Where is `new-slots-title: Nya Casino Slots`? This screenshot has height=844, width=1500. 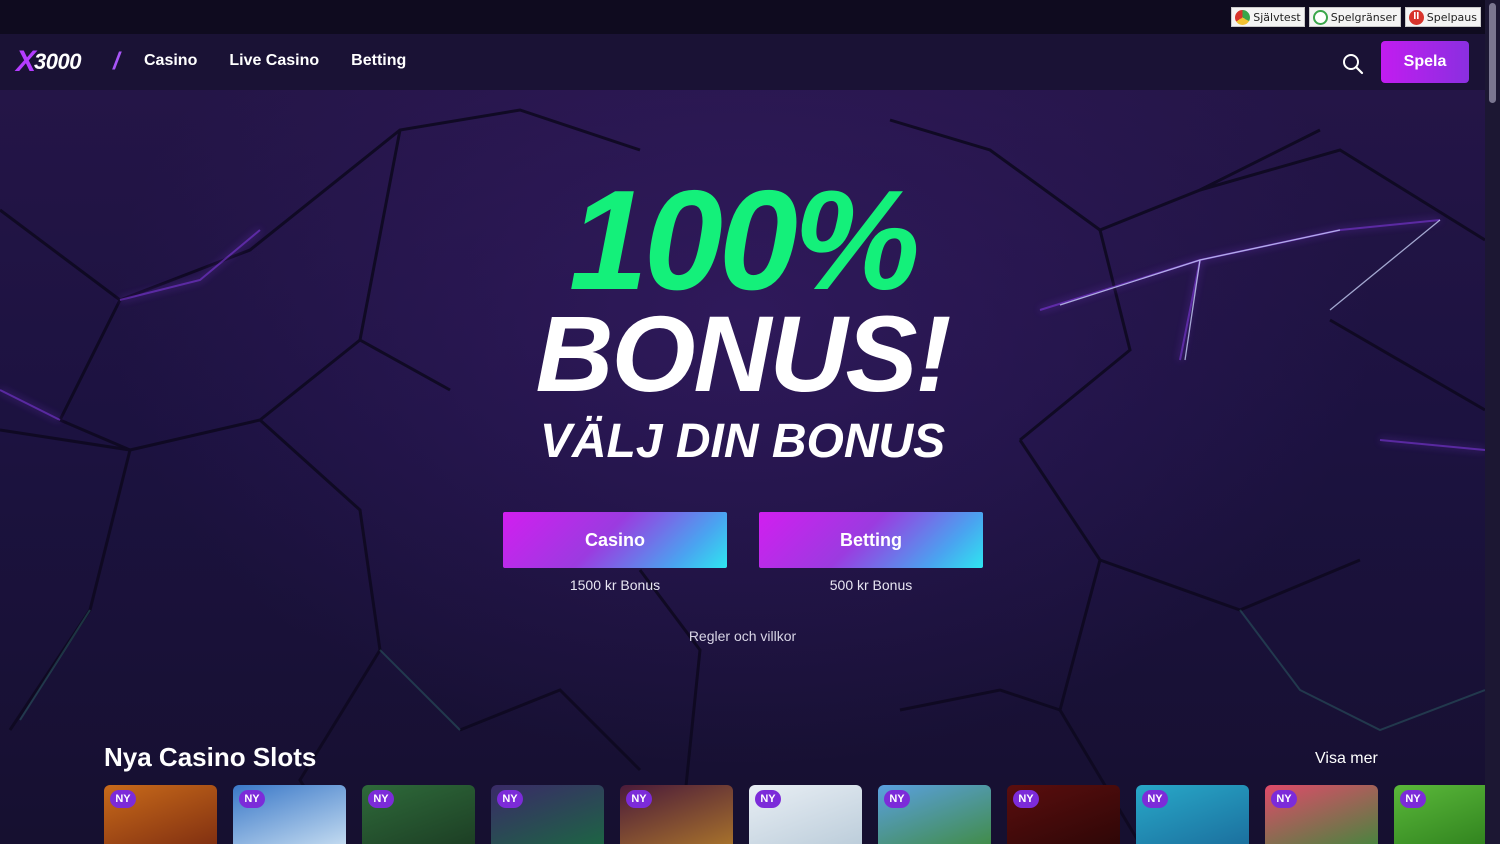 new-slots-title: Nya Casino Slots is located at coordinates (210, 757).